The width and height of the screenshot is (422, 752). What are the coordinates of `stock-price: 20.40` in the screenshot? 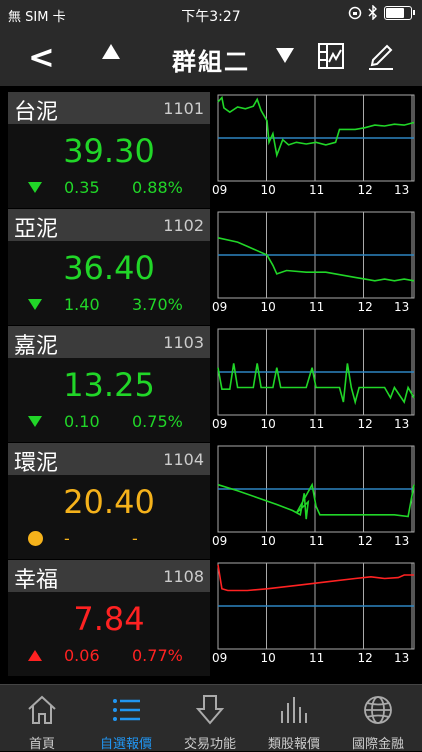 It's located at (109, 502).